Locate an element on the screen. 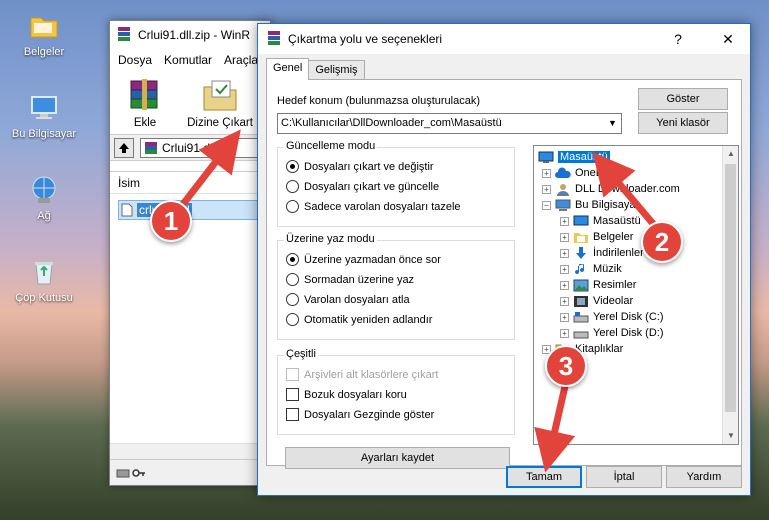 The image size is (769, 520). archive-add-icon is located at coordinates (145, 95).